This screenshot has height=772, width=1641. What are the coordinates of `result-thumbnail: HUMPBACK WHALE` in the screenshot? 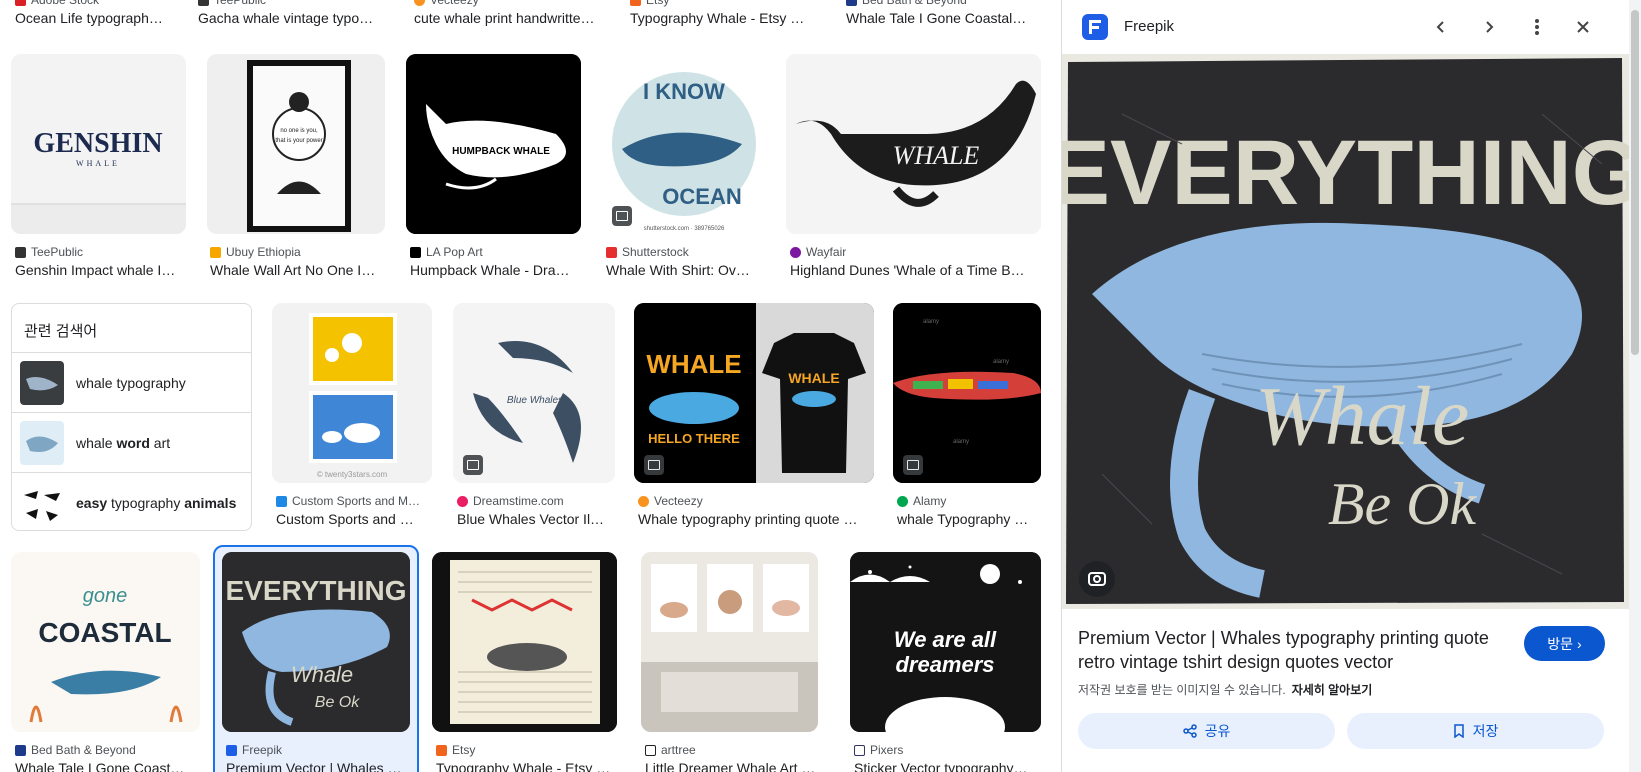 It's located at (493, 144).